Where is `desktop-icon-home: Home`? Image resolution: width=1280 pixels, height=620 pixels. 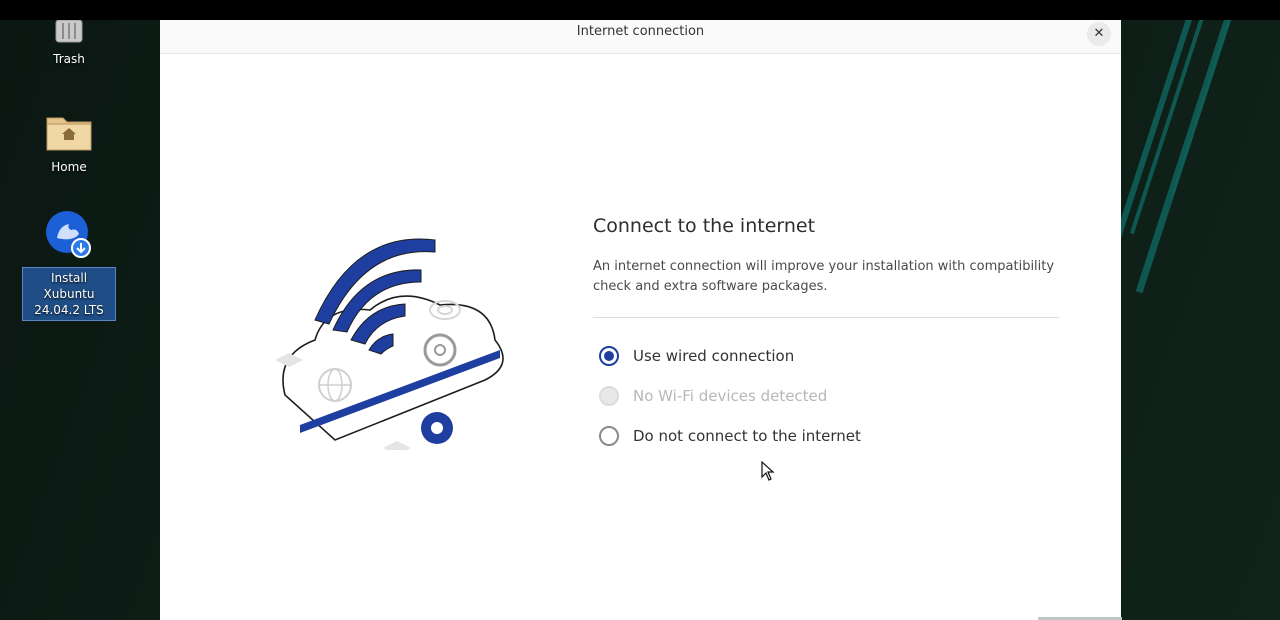
desktop-icon-home: Home is located at coordinates (69, 142).